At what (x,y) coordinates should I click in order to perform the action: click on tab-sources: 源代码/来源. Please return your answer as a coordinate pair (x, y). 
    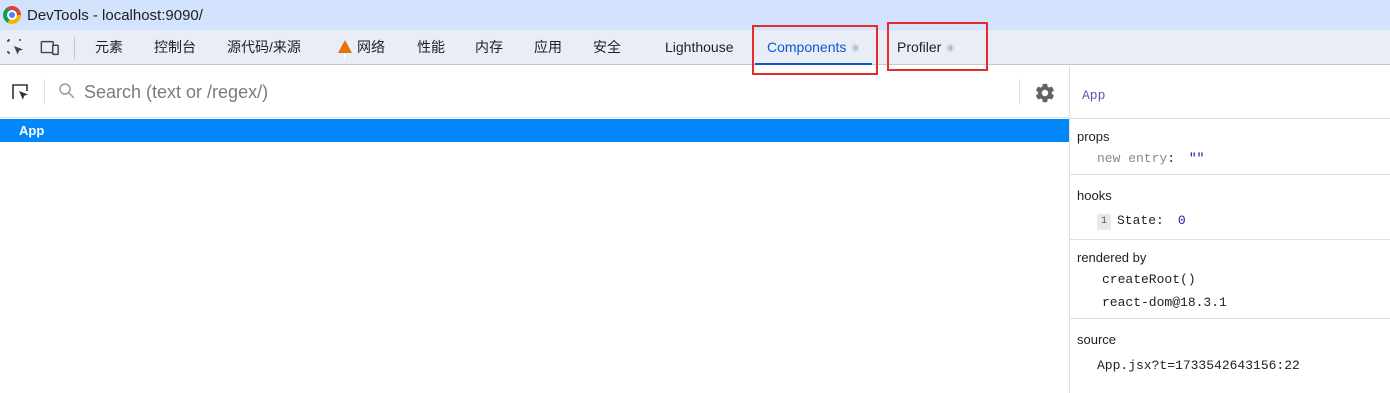
    Looking at the image, I should click on (264, 47).